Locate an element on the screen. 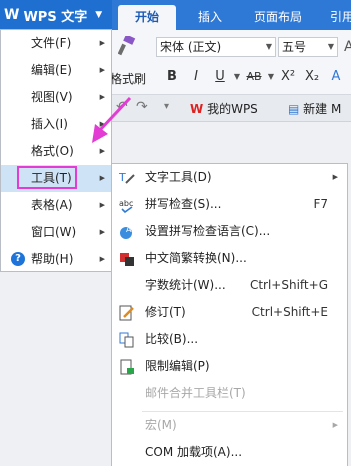 The width and height of the screenshot is (351, 466). tab-references: 引用 is located at coordinates (336, 17).